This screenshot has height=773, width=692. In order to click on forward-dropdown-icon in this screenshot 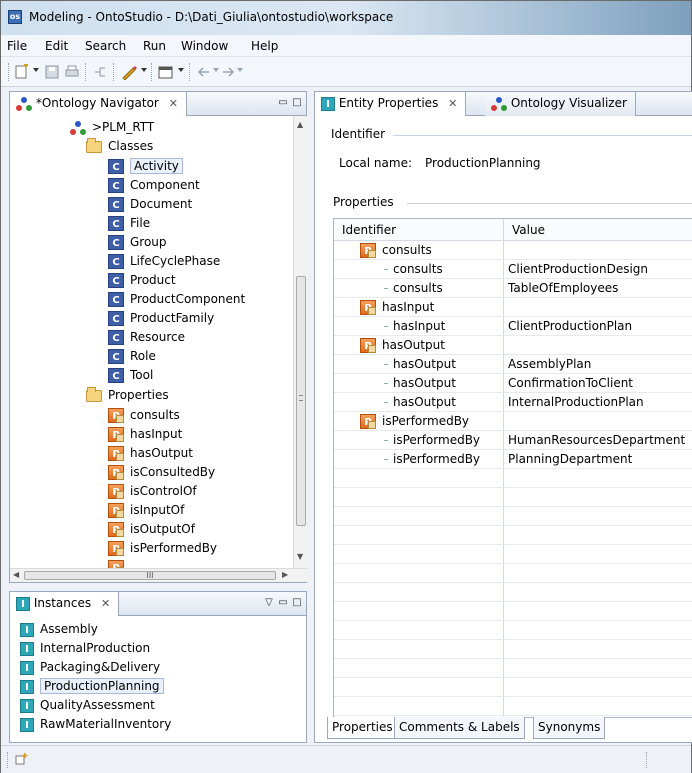, I will do `click(240, 70)`.